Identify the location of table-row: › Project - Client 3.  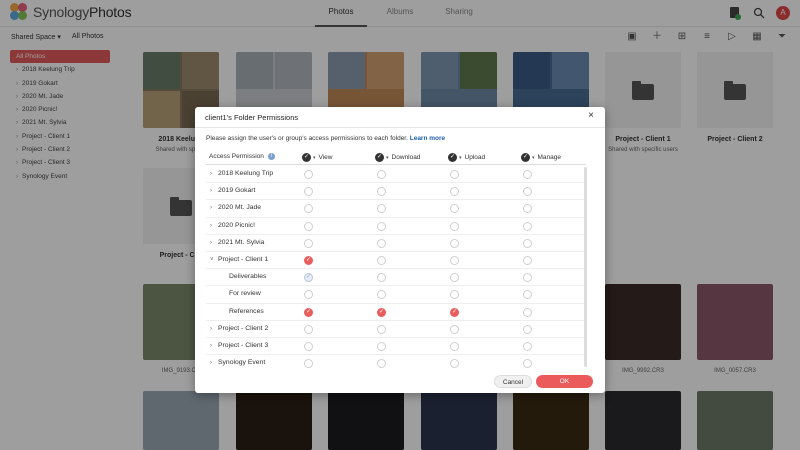
(396, 347).